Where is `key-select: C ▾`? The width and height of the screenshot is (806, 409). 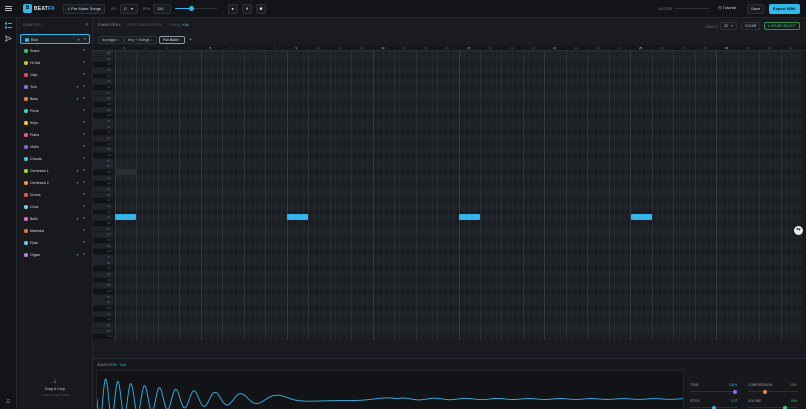 key-select: C ▾ is located at coordinates (129, 9).